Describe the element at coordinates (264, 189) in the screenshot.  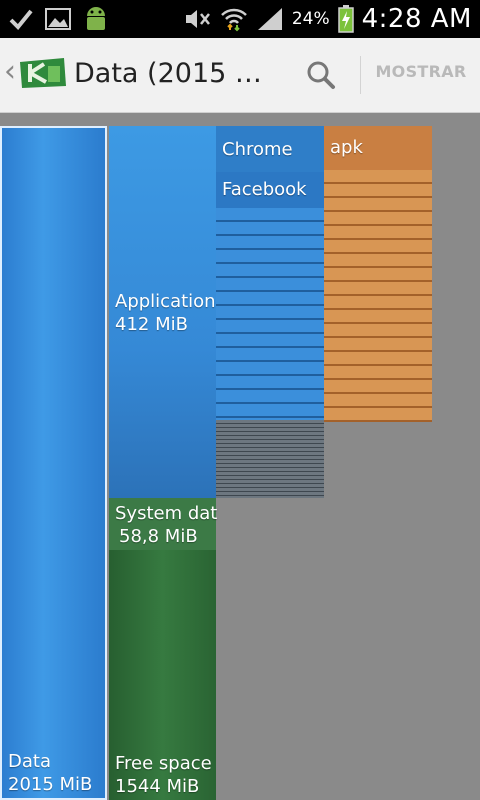
I see `facebook-label: Facebook` at that location.